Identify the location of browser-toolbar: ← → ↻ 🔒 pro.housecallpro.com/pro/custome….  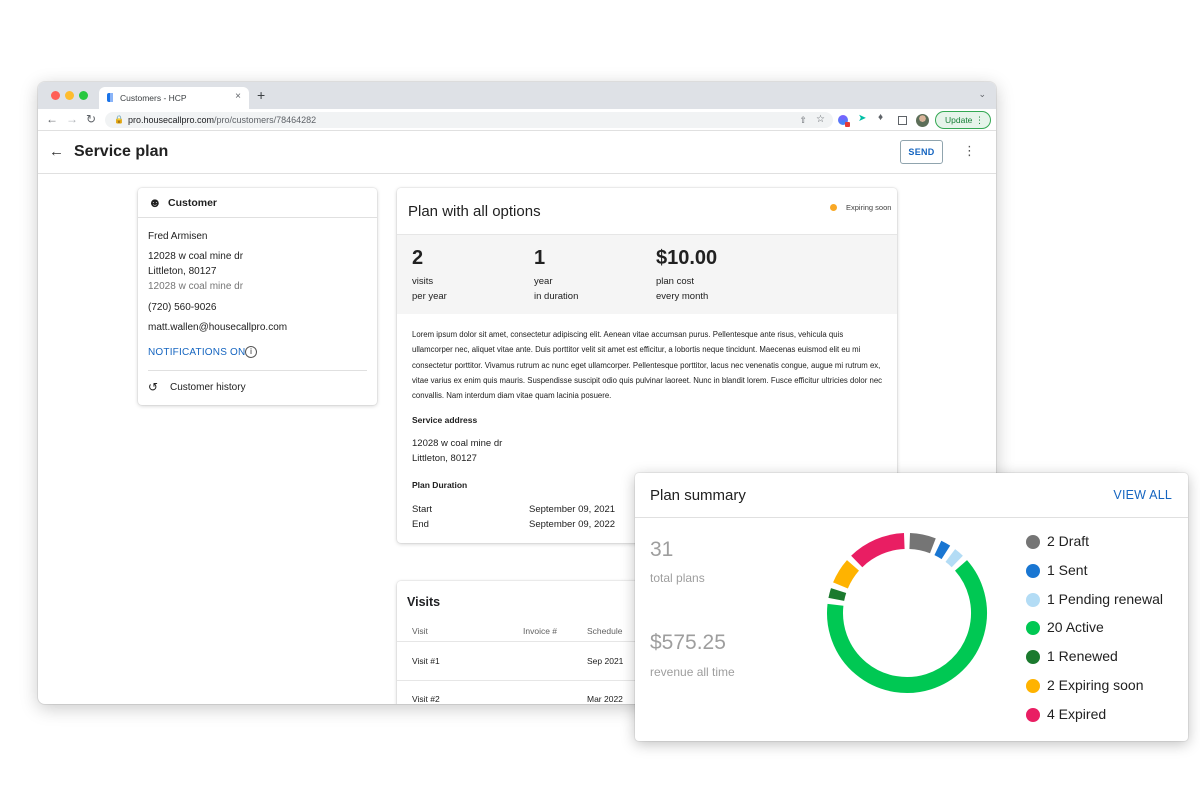
(517, 120).